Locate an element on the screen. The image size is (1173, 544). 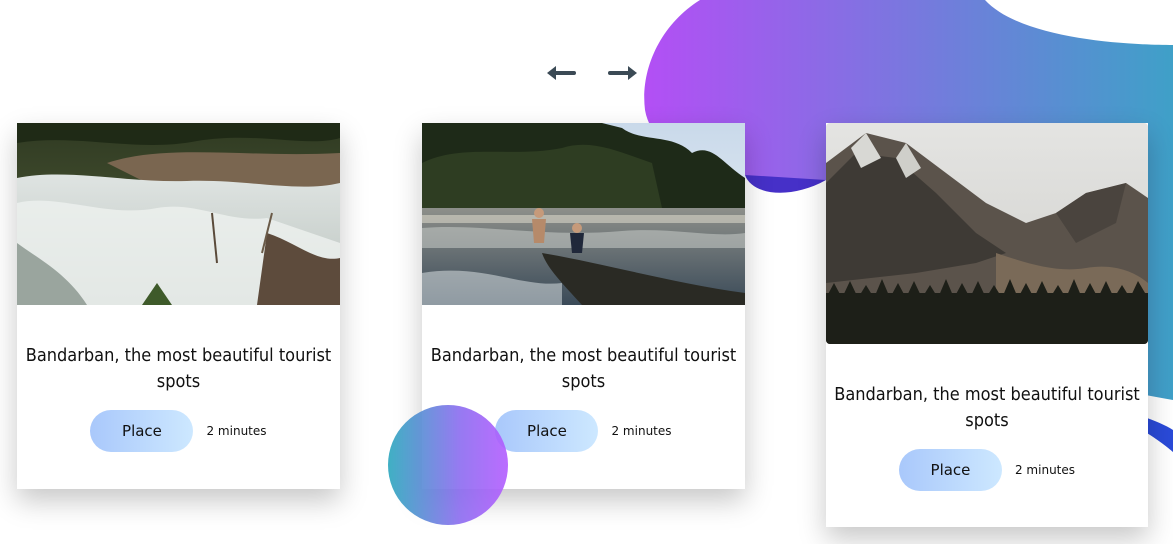
waterfall-photo is located at coordinates (178, 214).